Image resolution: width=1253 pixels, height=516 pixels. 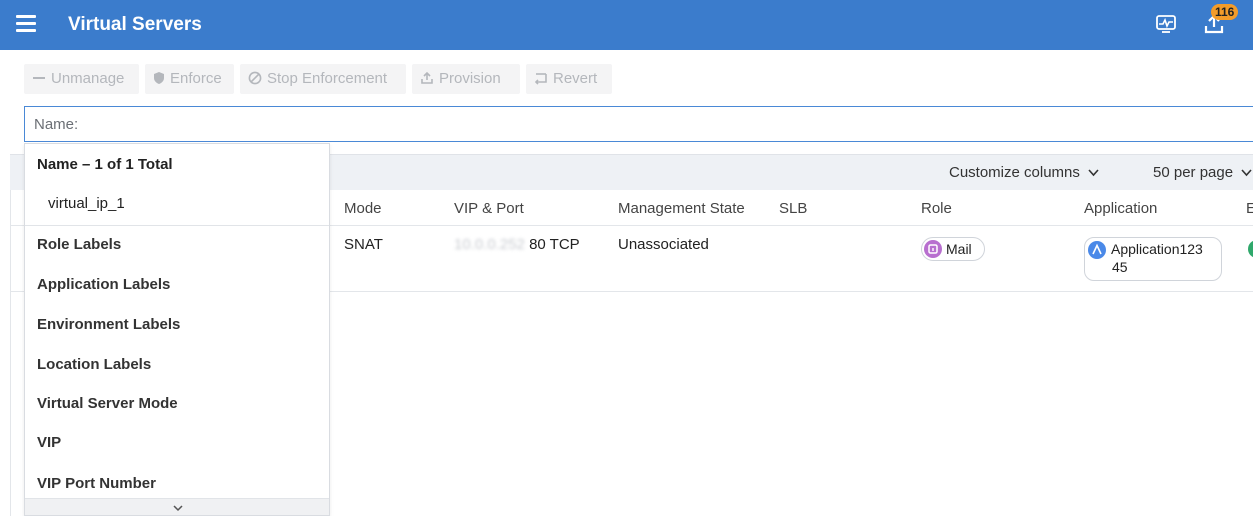 What do you see at coordinates (39, 78) in the screenshot?
I see `minus-icon` at bounding box center [39, 78].